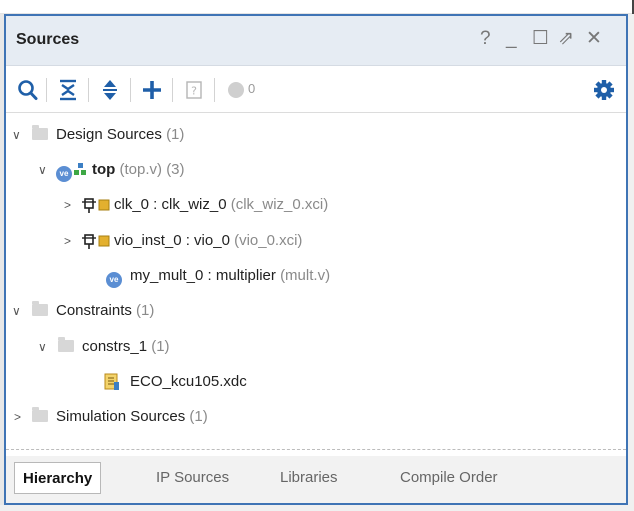 Image resolution: width=634 pixels, height=511 pixels. What do you see at coordinates (192, 478) in the screenshot?
I see `tab-ip-sources: IP Sources` at bounding box center [192, 478].